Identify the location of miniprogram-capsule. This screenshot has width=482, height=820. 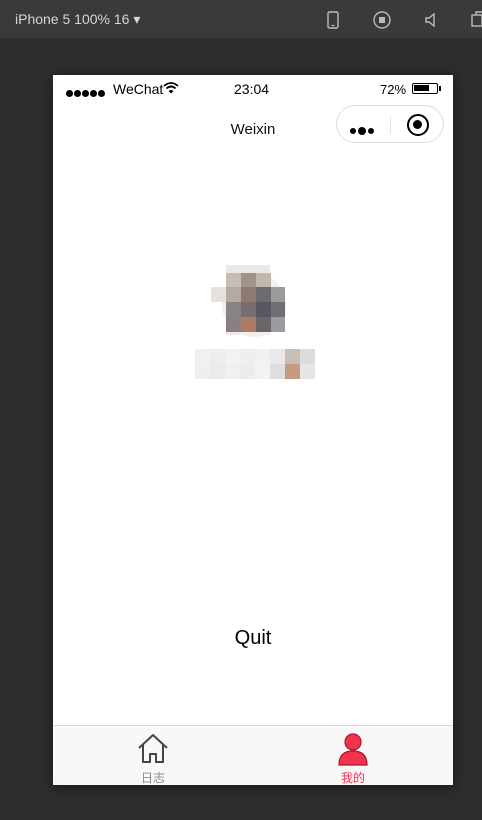
(390, 124).